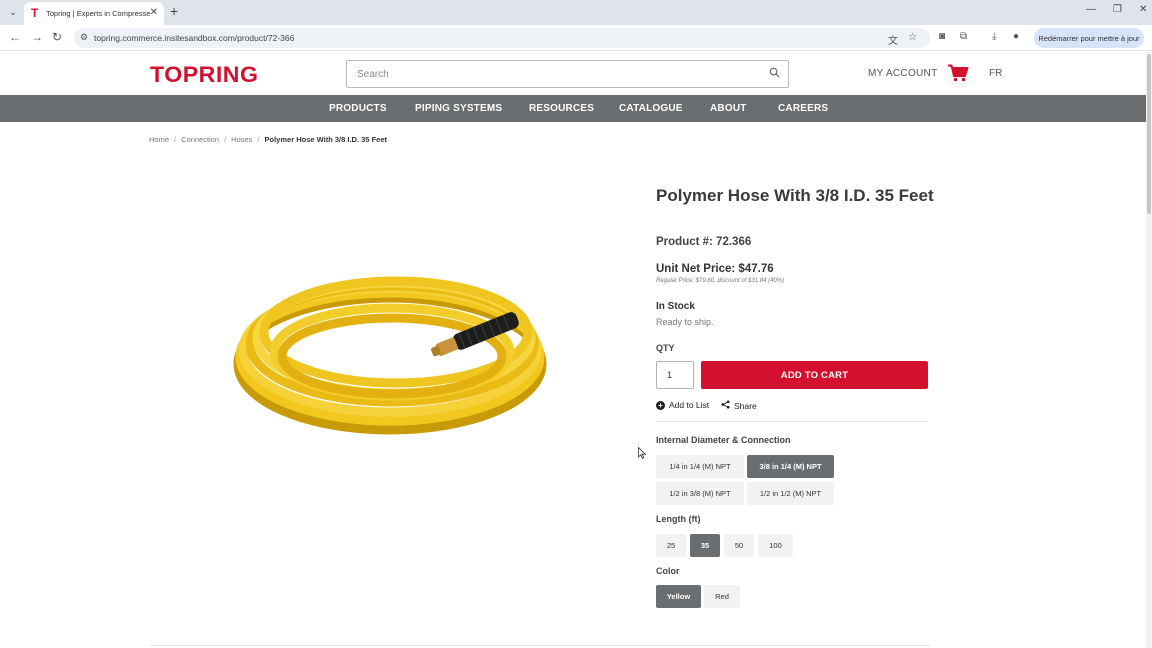  What do you see at coordinates (963, 36) in the screenshot?
I see `extensions-icon: ⧉` at bounding box center [963, 36].